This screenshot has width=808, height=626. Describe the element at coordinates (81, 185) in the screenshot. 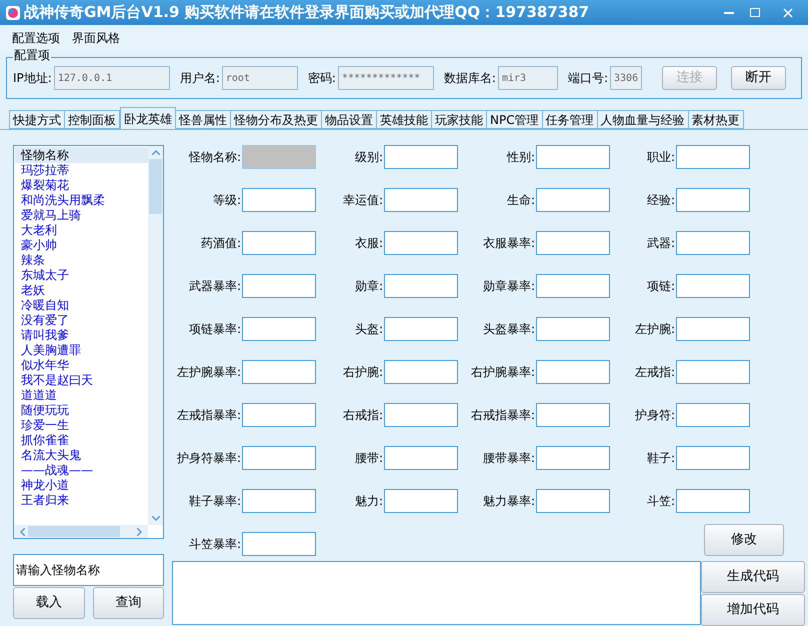

I see `list-item: 爆裂菊花` at that location.